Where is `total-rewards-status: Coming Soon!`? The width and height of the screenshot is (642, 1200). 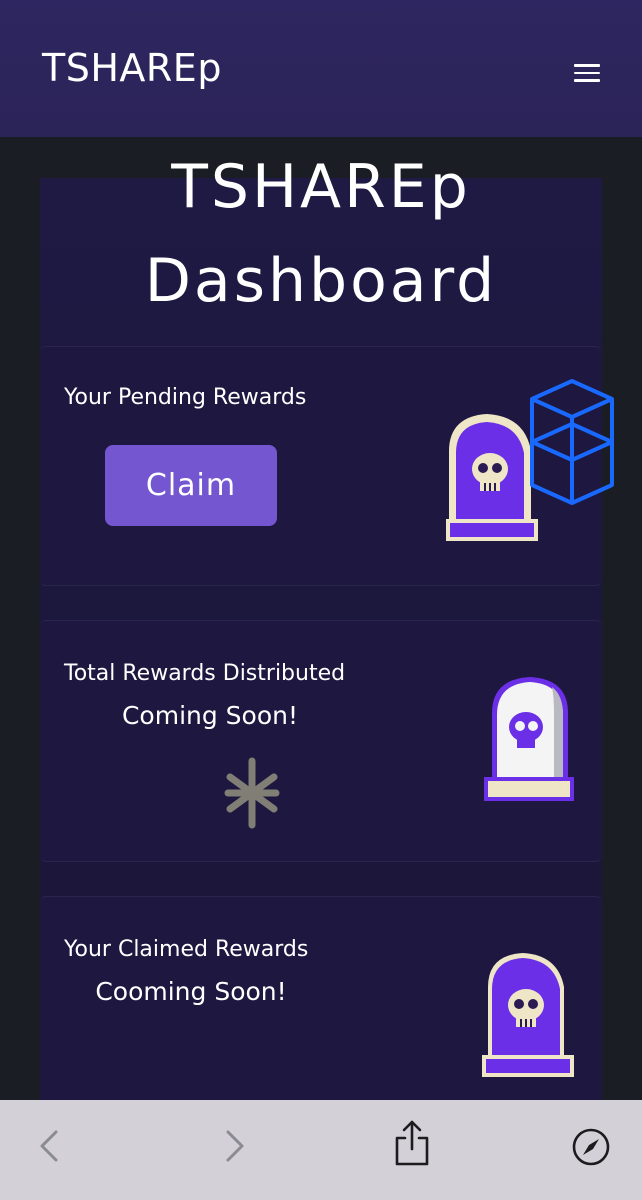 total-rewards-status: Coming Soon! is located at coordinates (210, 715).